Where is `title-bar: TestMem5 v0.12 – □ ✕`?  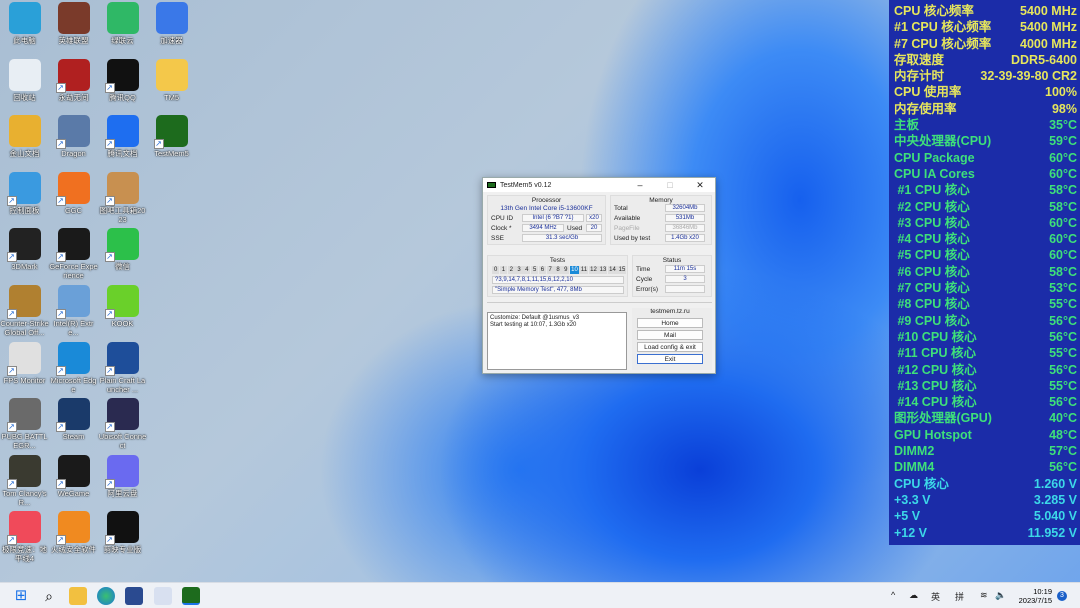
title-bar: TestMem5 v0.12 – □ ✕ is located at coordinates (599, 185).